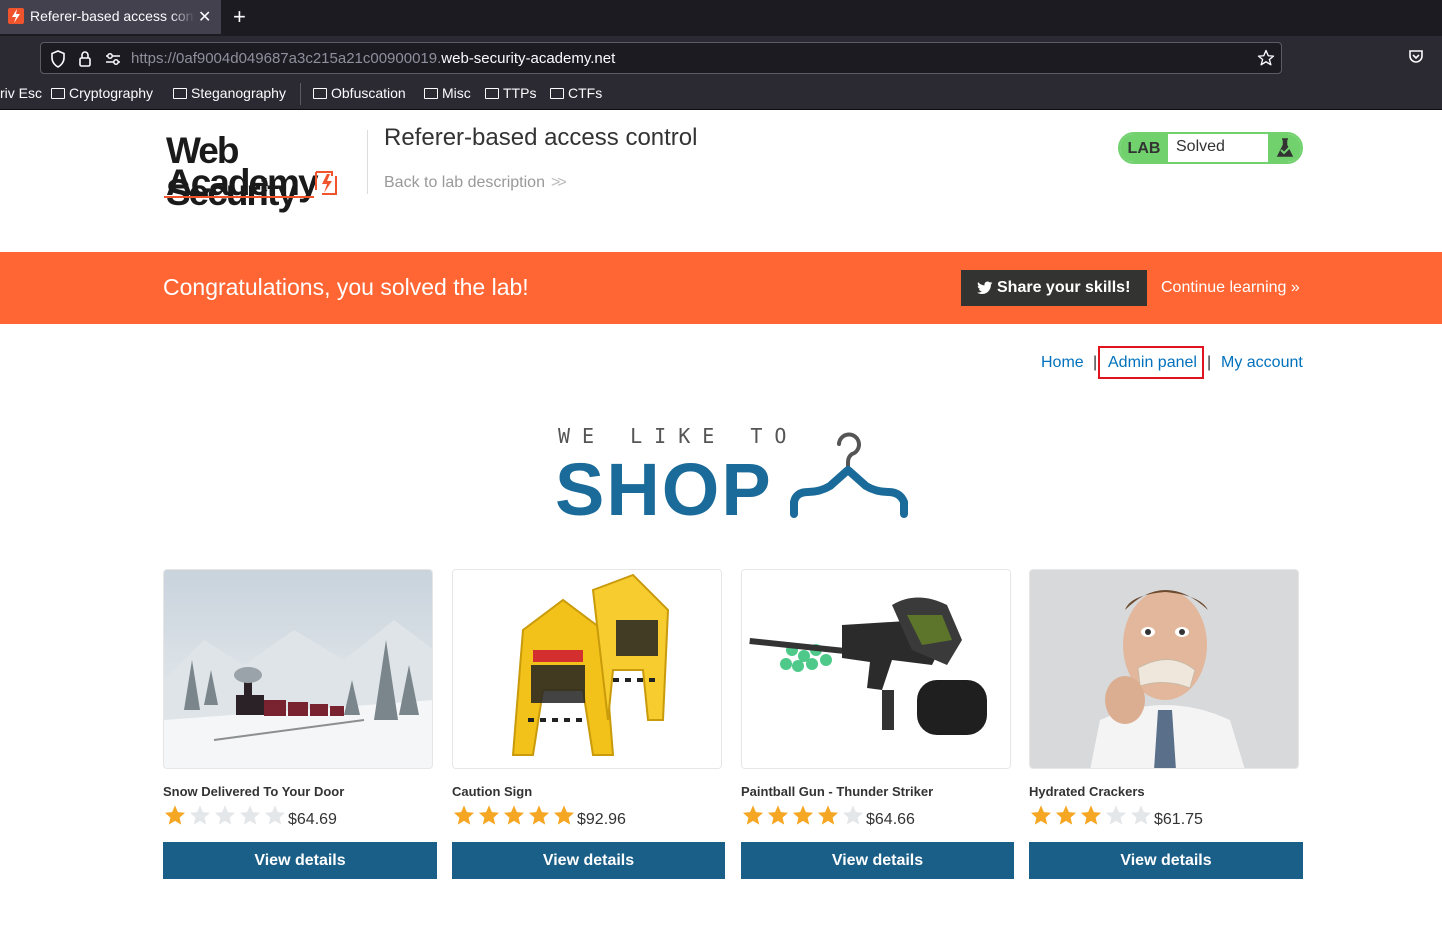 This screenshot has width=1442, height=926. What do you see at coordinates (346, 287) in the screenshot?
I see `congratulations-message: Congratulations, you solved the lab!` at bounding box center [346, 287].